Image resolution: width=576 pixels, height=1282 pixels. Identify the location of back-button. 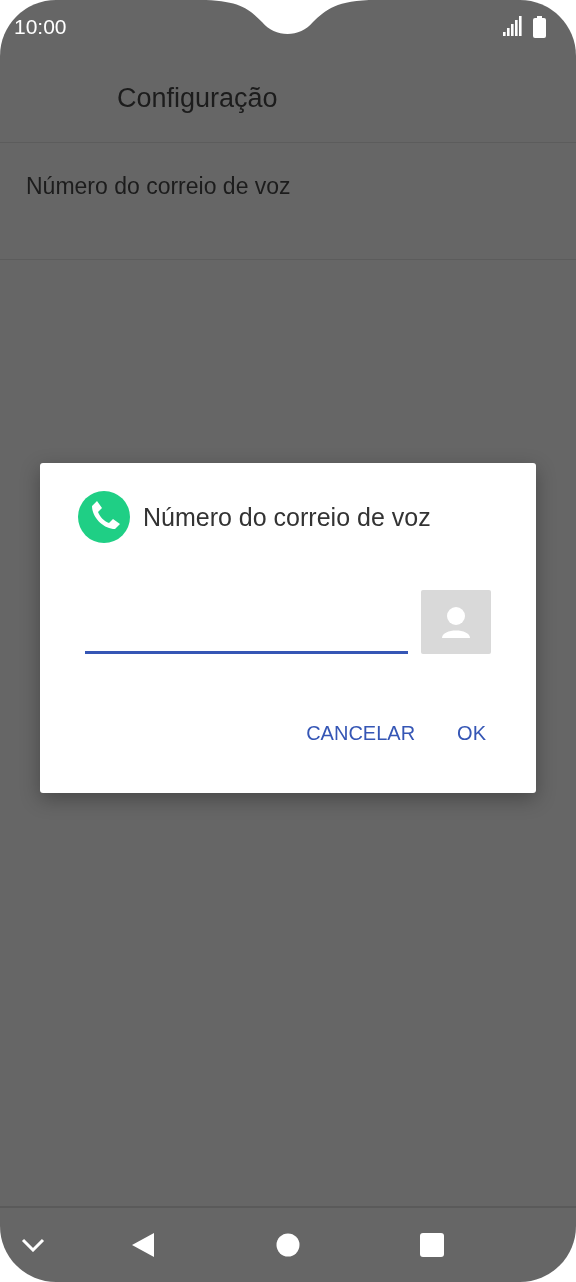
(143, 1245).